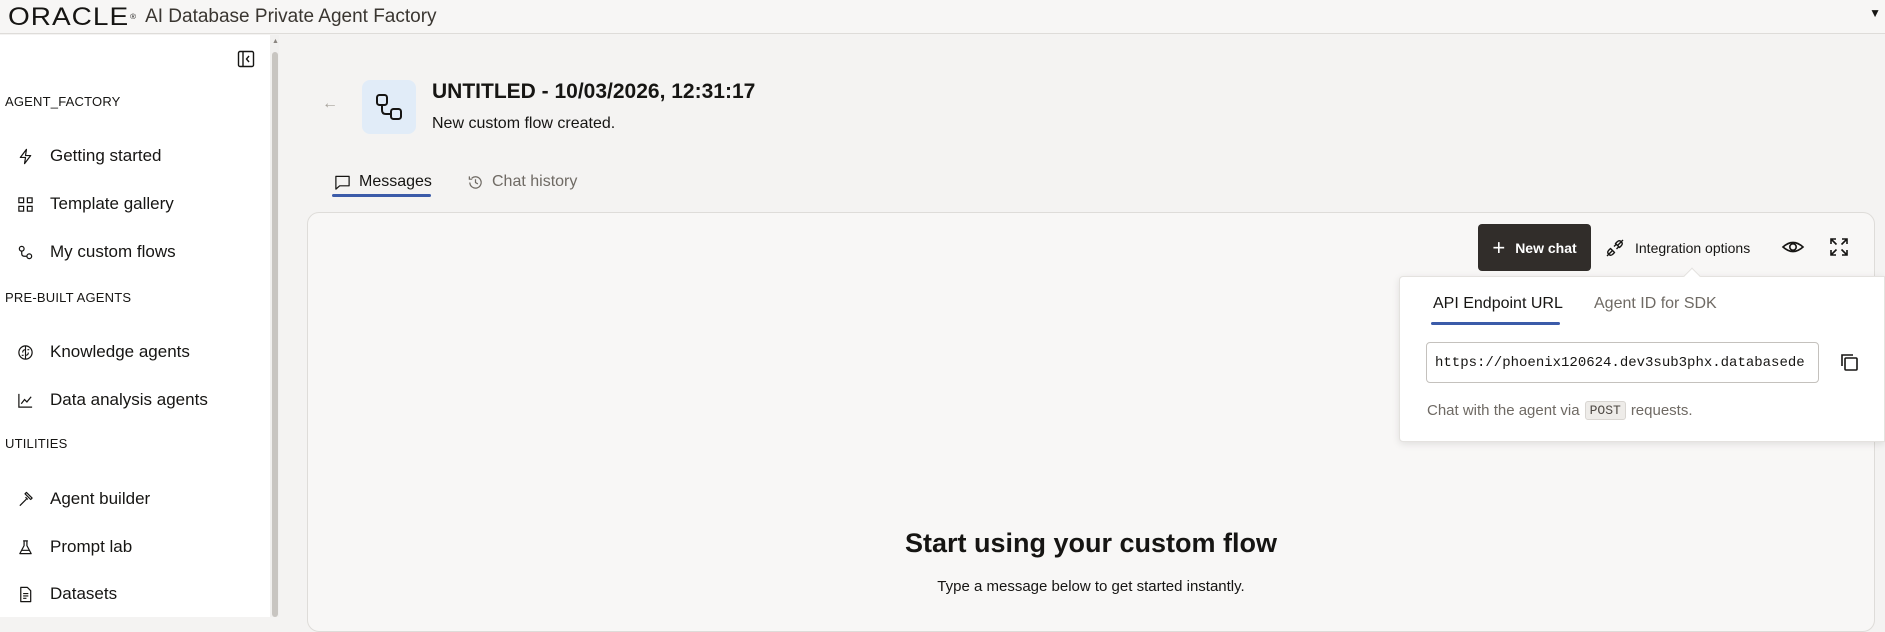  Describe the element at coordinates (134, 16) in the screenshot. I see `registered-mark: ®` at that location.